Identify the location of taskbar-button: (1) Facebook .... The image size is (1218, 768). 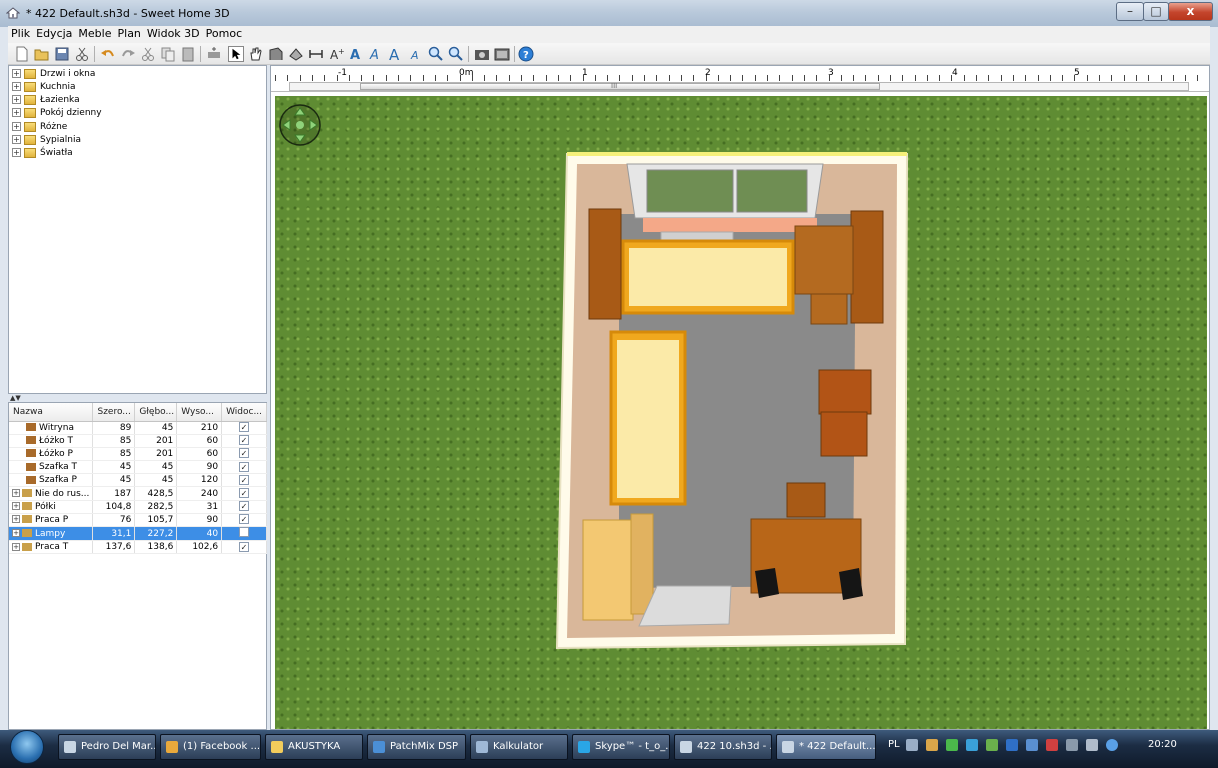
(210, 747).